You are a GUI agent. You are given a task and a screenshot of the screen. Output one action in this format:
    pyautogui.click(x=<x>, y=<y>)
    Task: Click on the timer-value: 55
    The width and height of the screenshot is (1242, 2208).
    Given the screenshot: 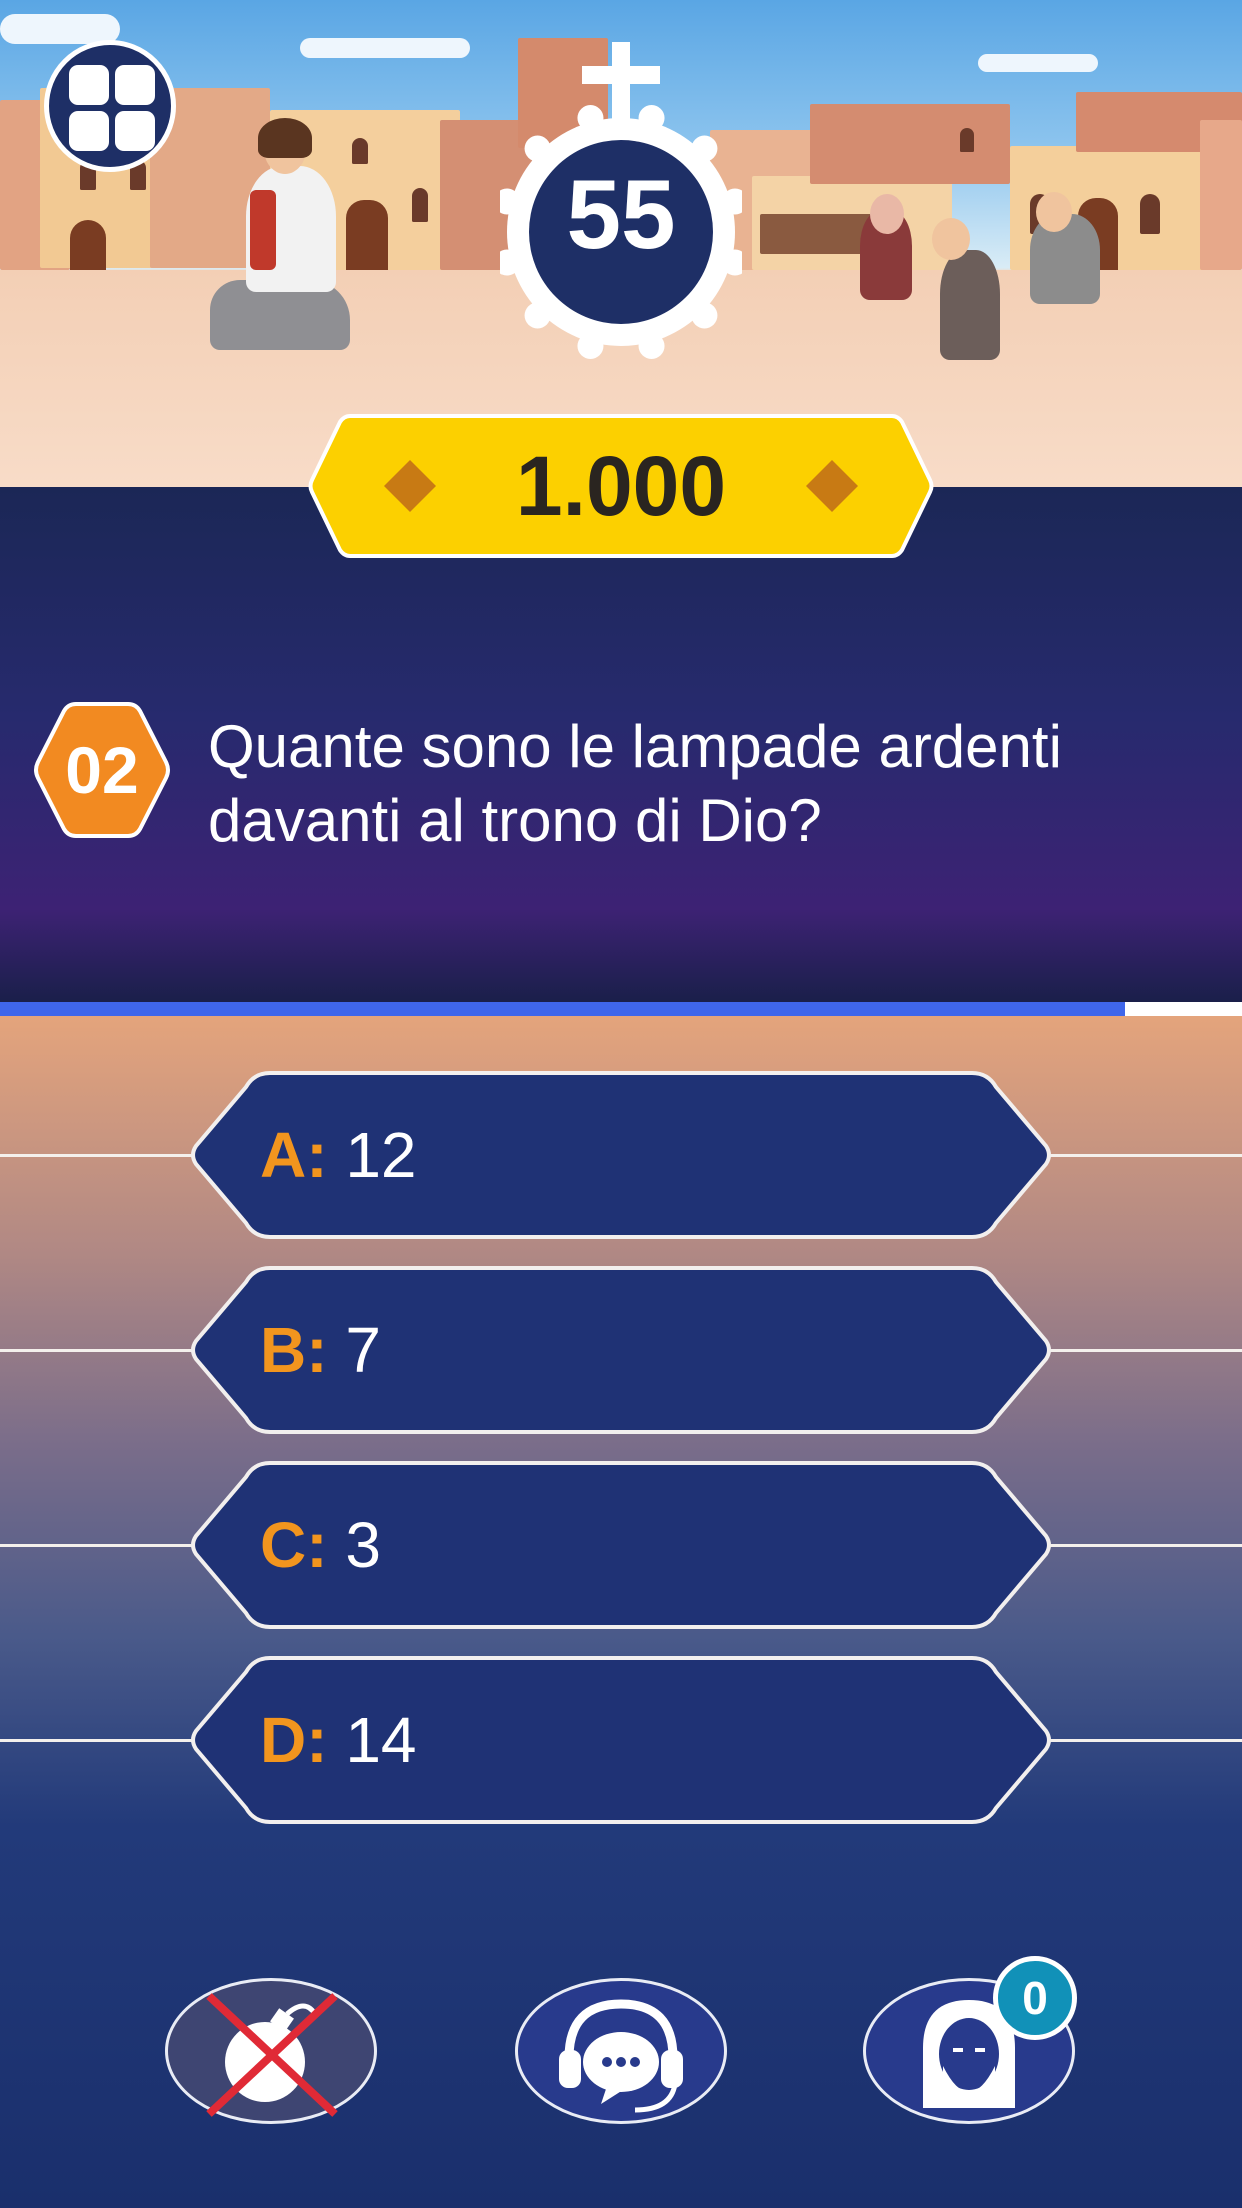 What is the action you would take?
    pyautogui.click(x=621, y=214)
    